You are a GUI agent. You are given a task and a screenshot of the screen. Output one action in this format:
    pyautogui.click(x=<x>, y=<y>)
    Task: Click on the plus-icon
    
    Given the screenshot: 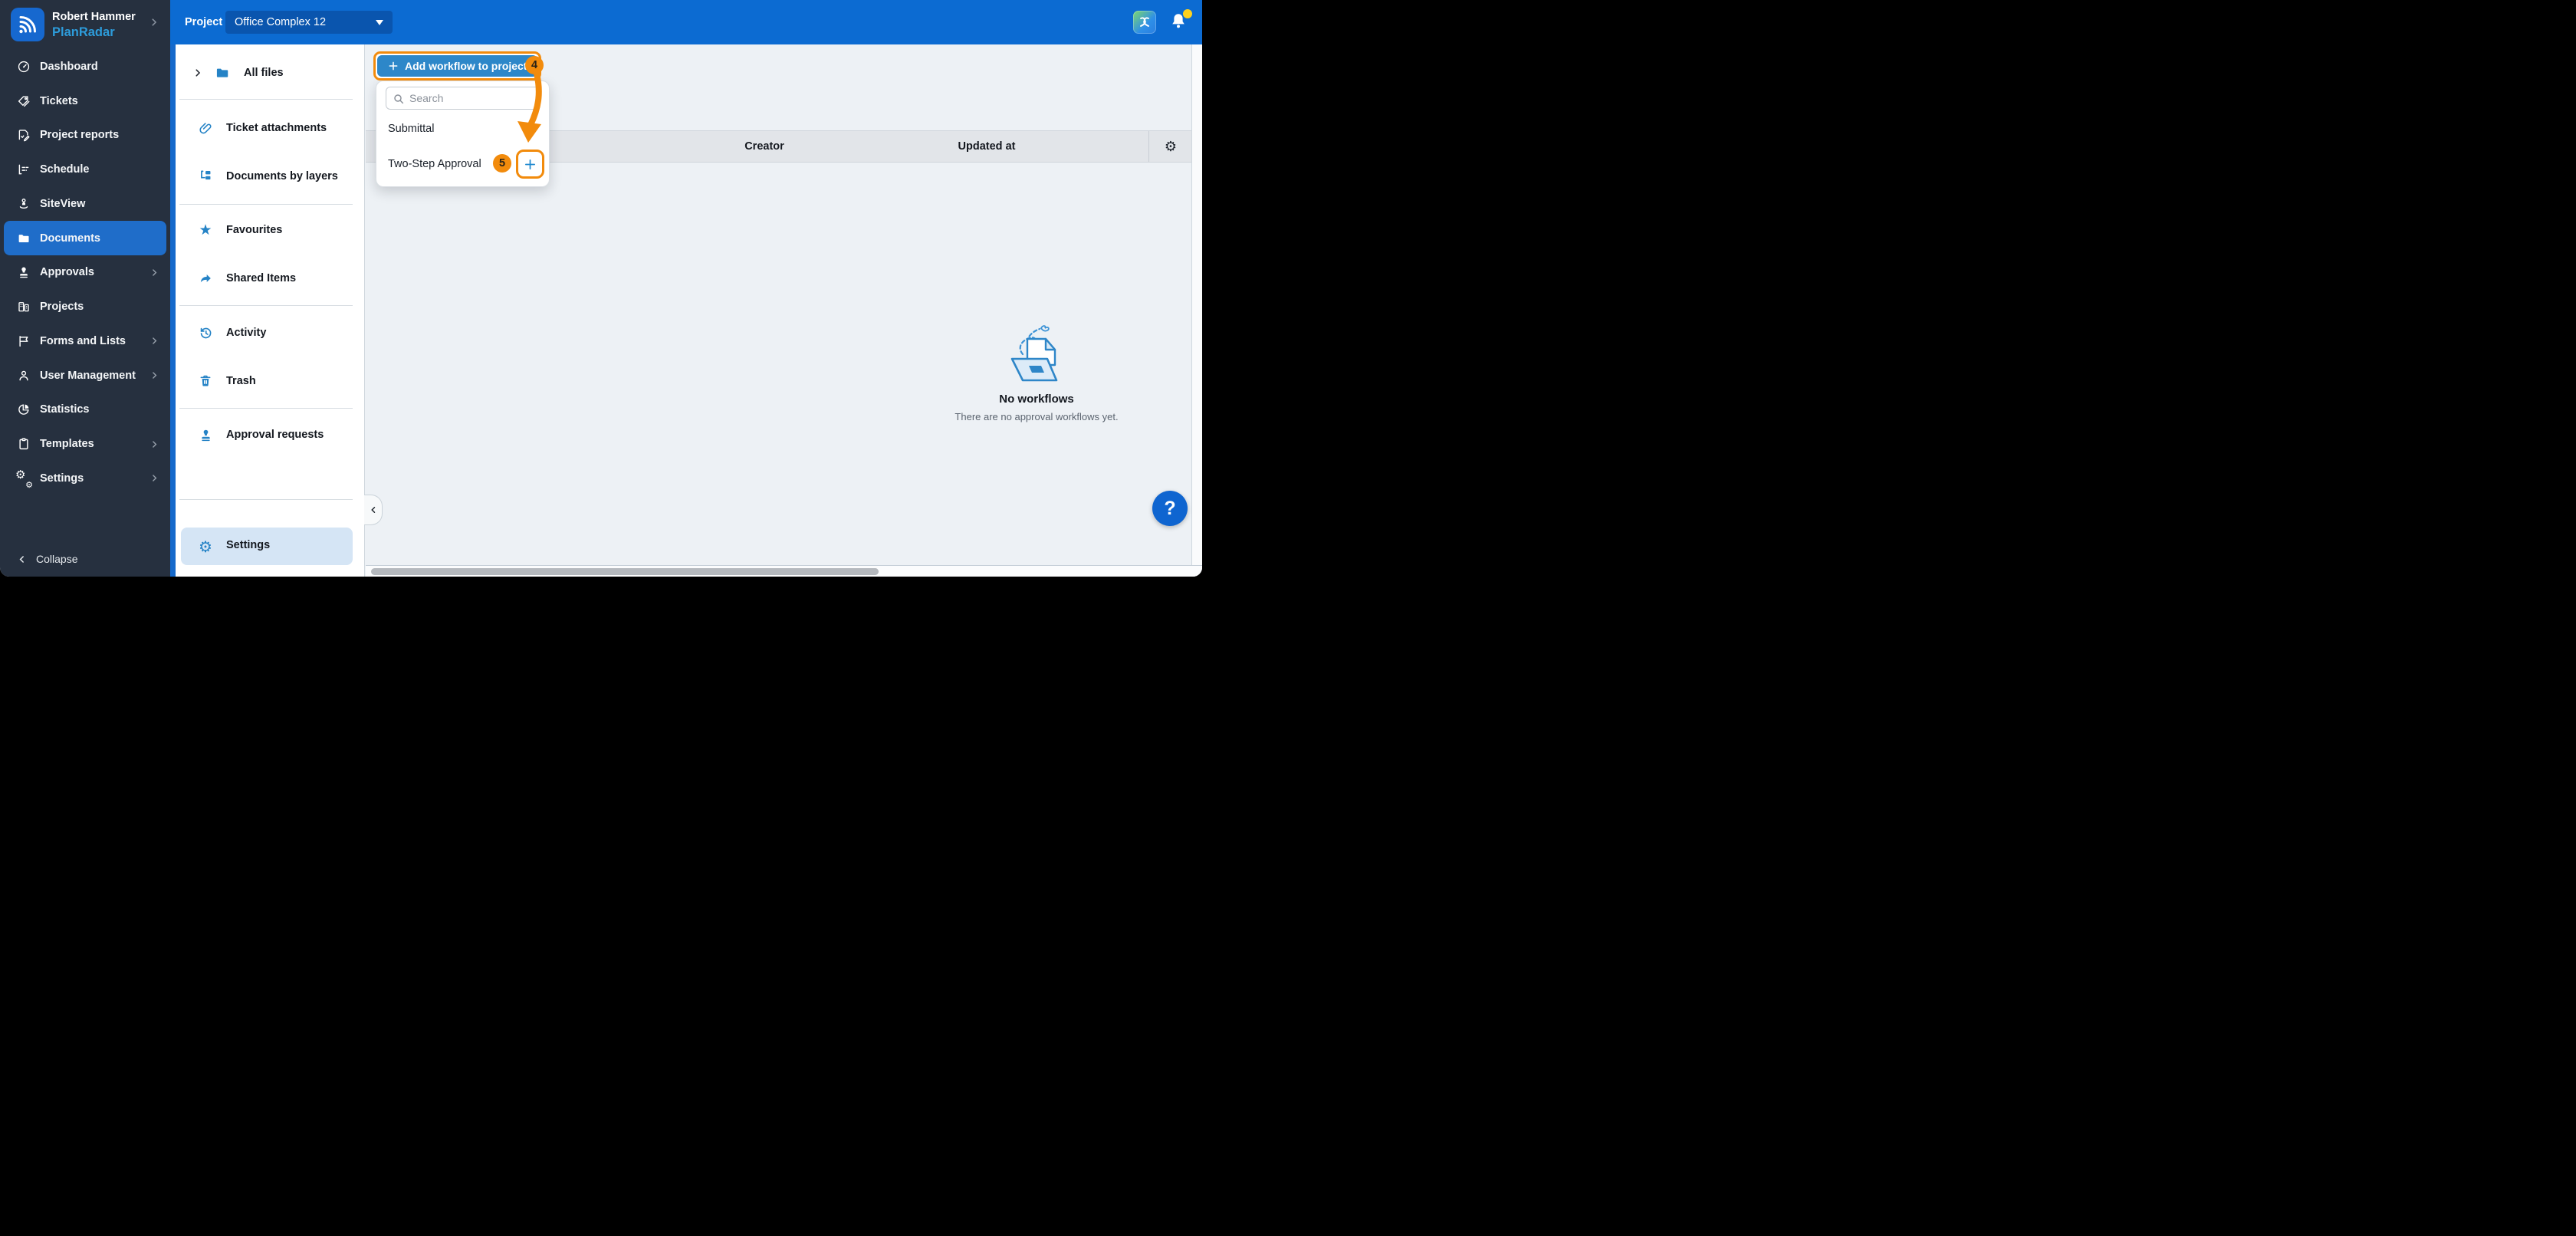 What is the action you would take?
    pyautogui.click(x=393, y=66)
    